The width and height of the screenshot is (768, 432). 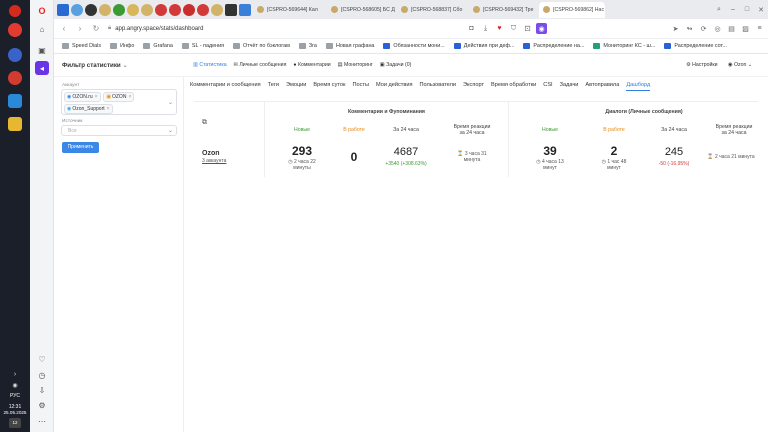 What do you see at coordinates (527, 28) in the screenshot?
I see `extension-icon: ⚀` at bounding box center [527, 28].